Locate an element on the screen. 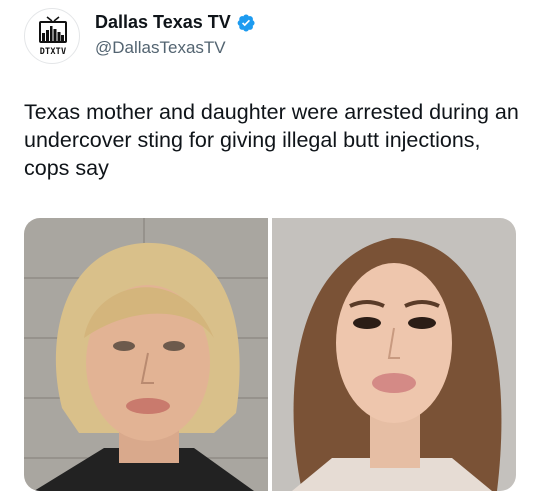 This screenshot has height=491, width=534. account-handle: @DallasTexasTV is located at coordinates (160, 48).